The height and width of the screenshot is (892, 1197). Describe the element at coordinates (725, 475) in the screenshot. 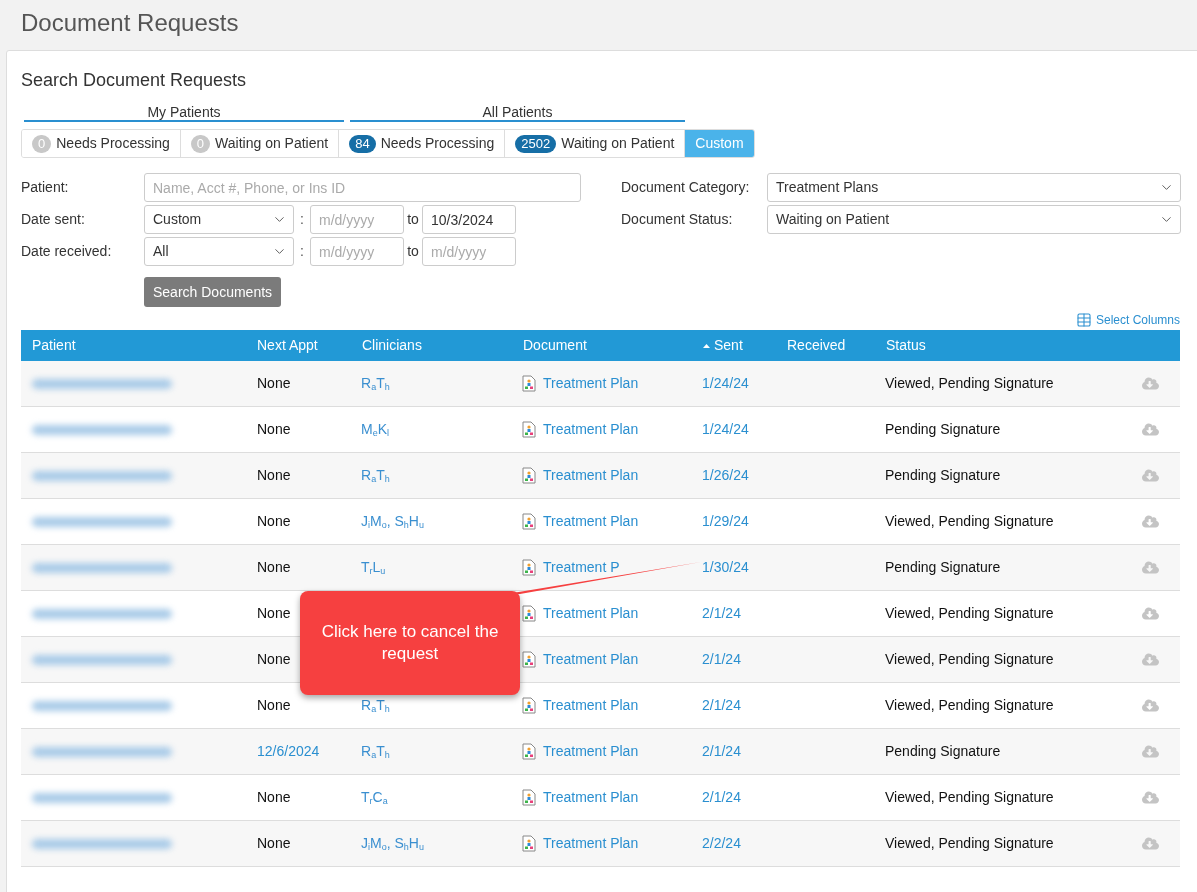

I see `sent-date-link: 1/26/24` at that location.